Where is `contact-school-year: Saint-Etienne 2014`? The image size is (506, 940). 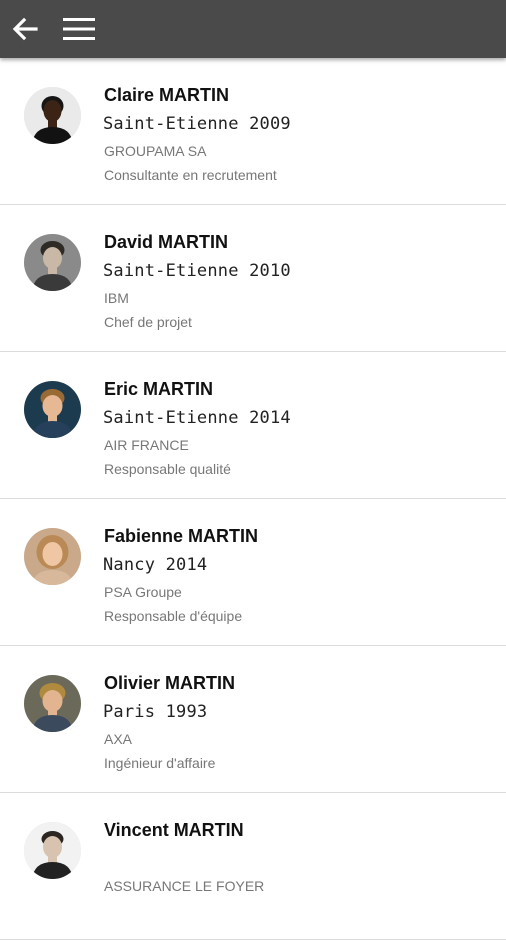 contact-school-year: Saint-Etienne 2014 is located at coordinates (197, 418).